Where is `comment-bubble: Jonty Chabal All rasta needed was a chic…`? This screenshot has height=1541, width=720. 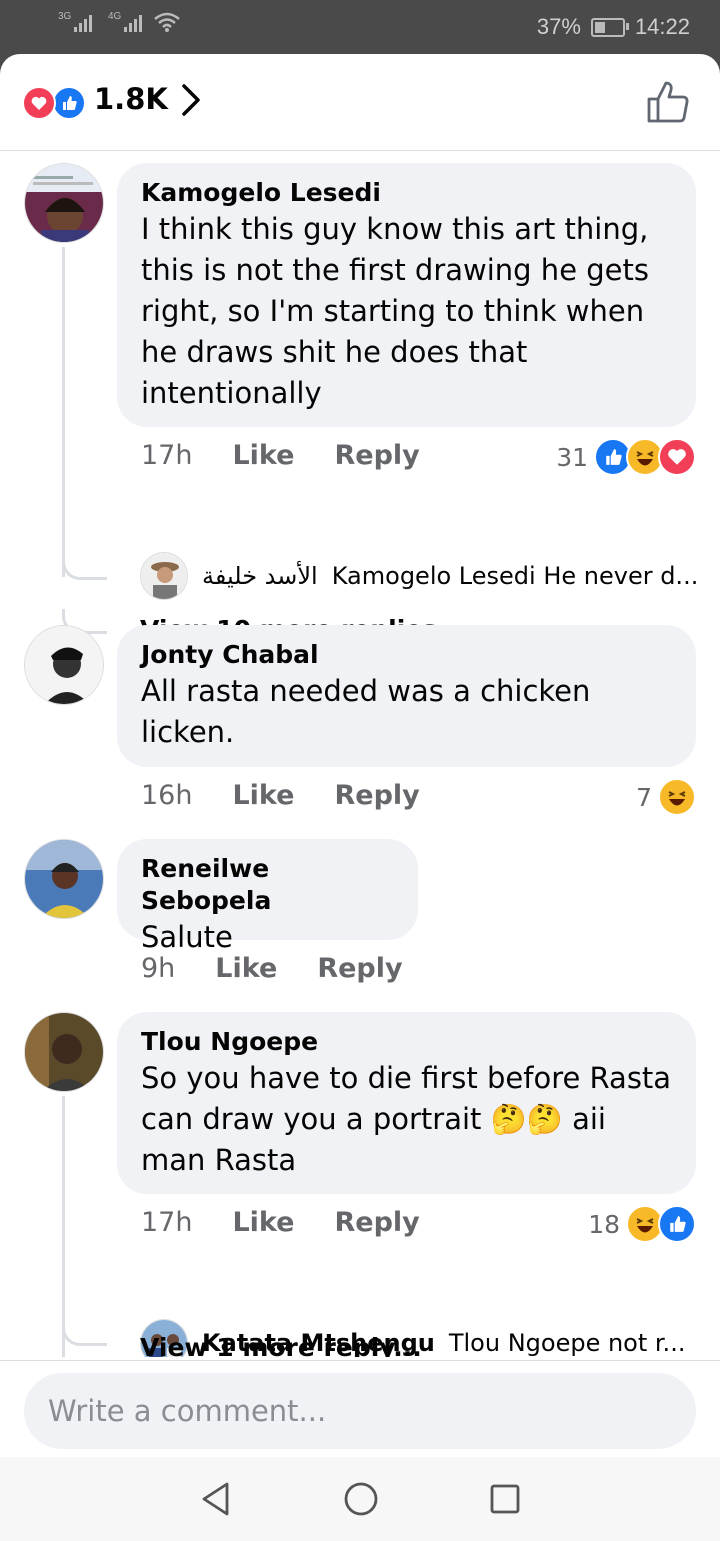 comment-bubble: Jonty Chabal All rasta needed was a chic… is located at coordinates (406, 696).